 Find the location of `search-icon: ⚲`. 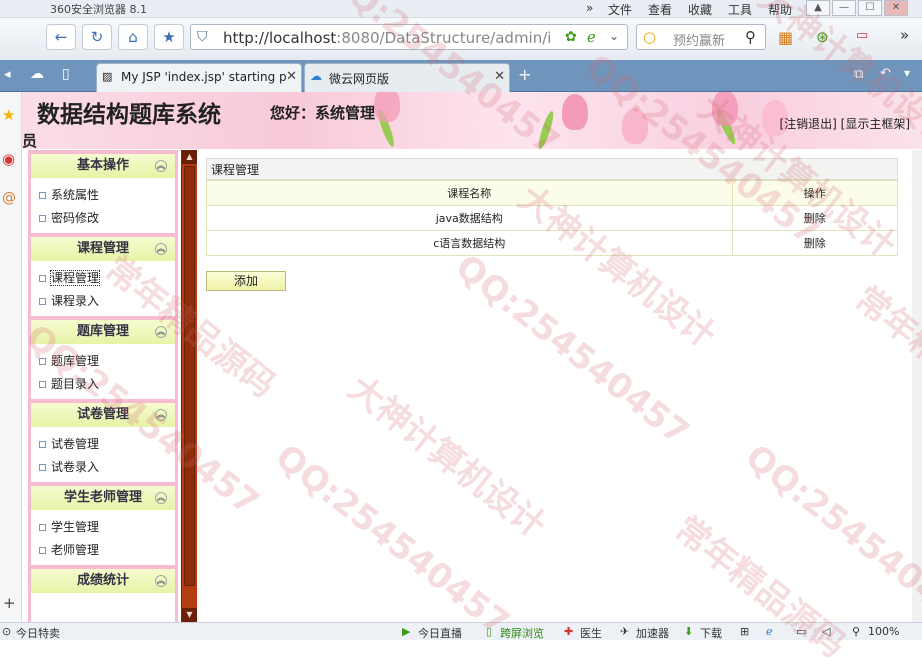

search-icon: ⚲ is located at coordinates (750, 37).